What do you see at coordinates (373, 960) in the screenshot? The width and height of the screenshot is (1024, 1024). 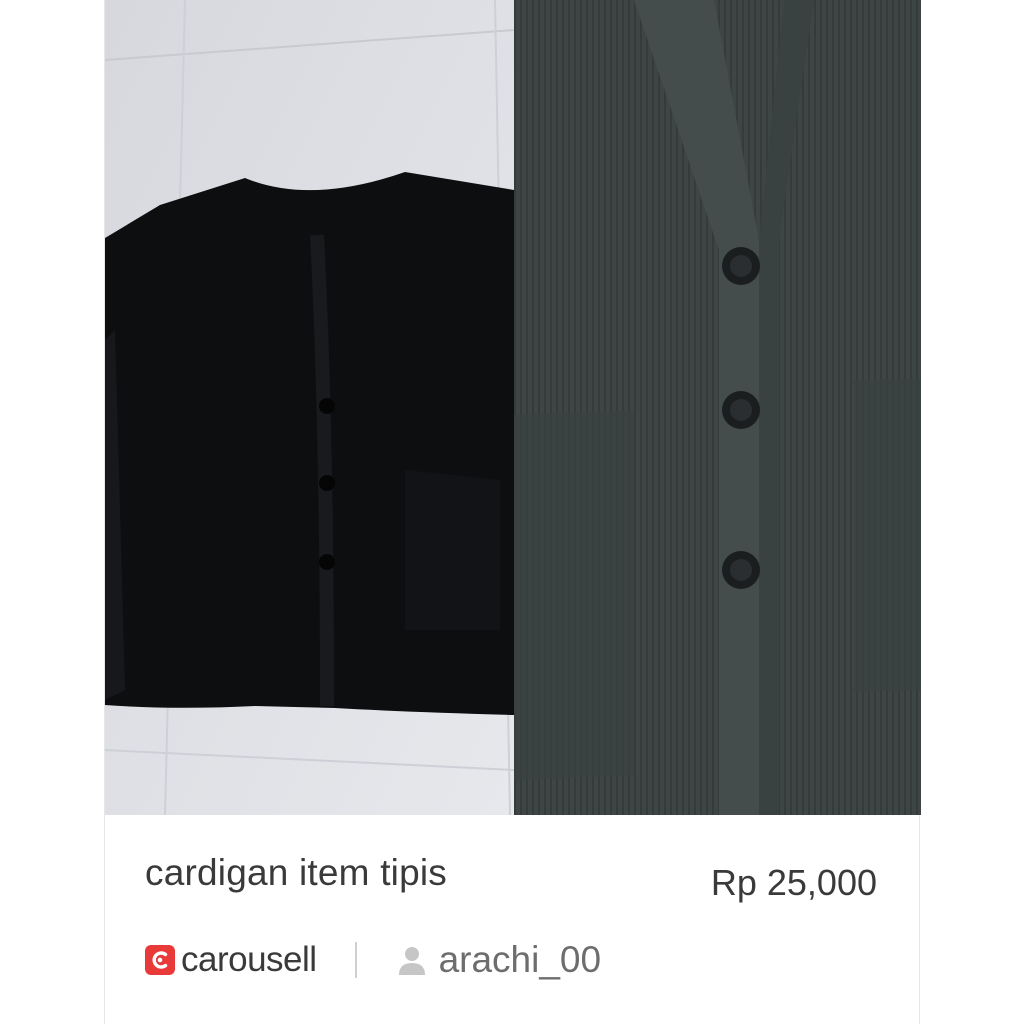 I see `listing-footer: carousell arachi_00` at bounding box center [373, 960].